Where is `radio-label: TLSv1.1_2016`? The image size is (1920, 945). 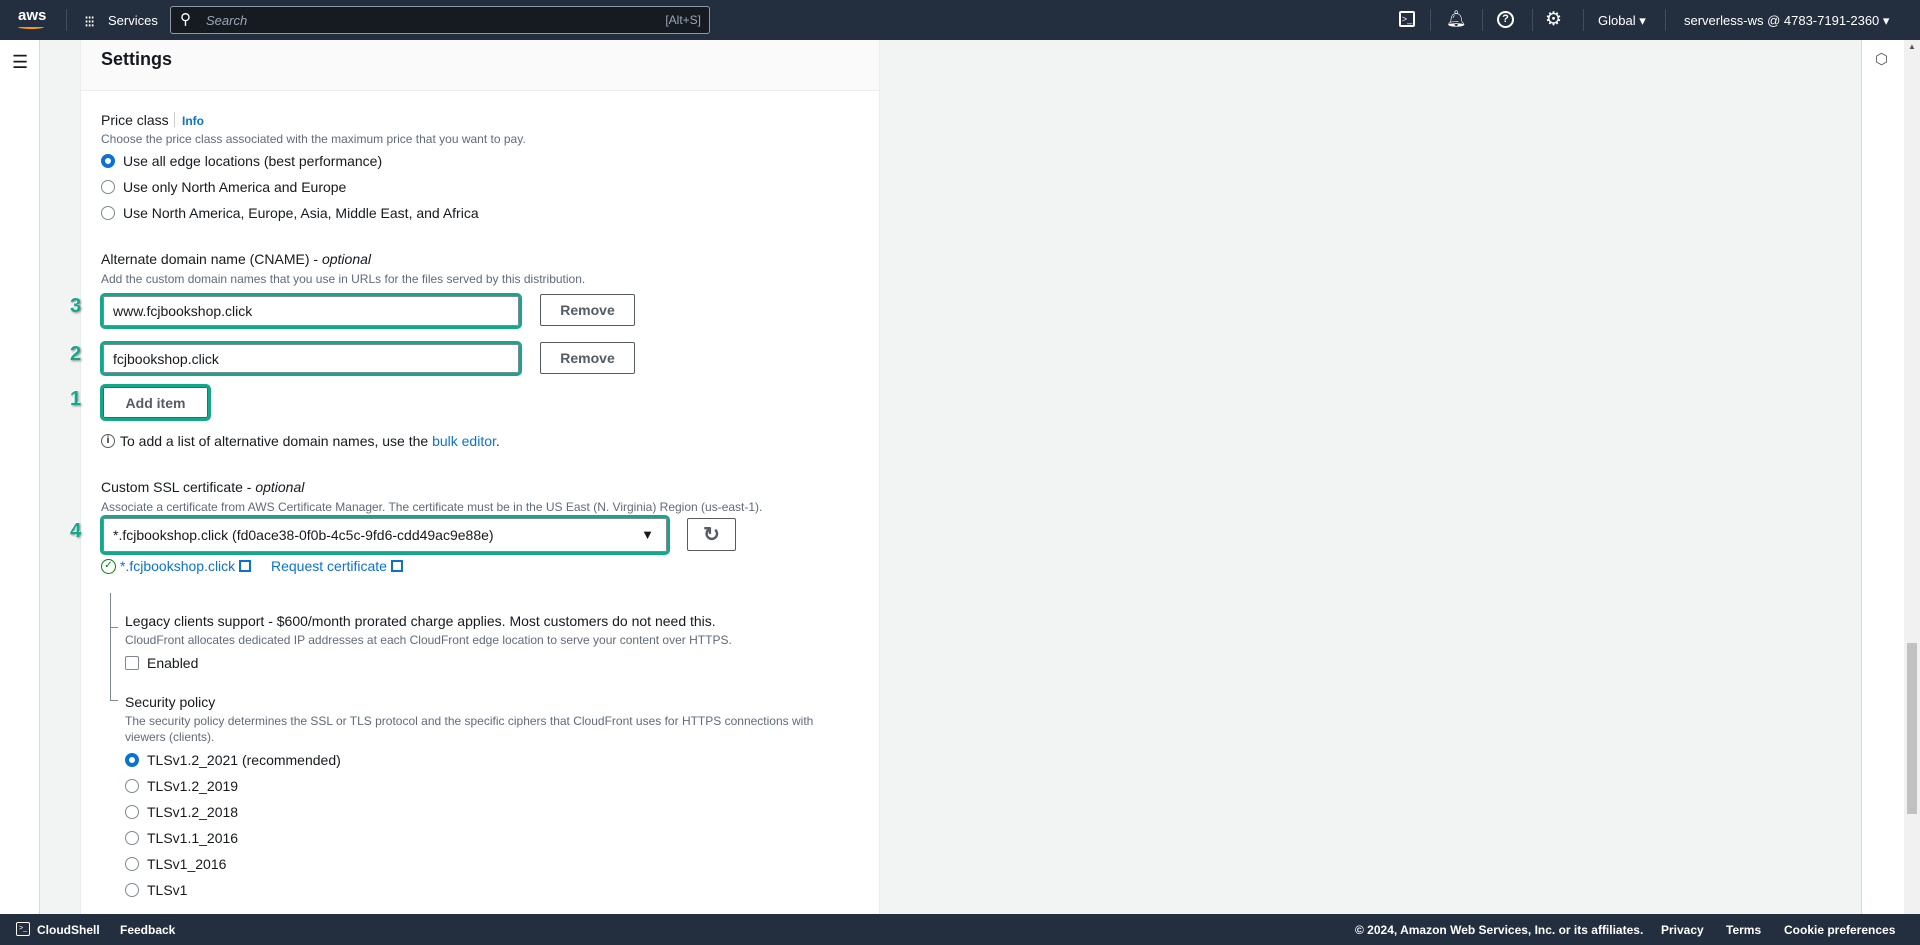
radio-label: TLSv1.1_2016 is located at coordinates (193, 838).